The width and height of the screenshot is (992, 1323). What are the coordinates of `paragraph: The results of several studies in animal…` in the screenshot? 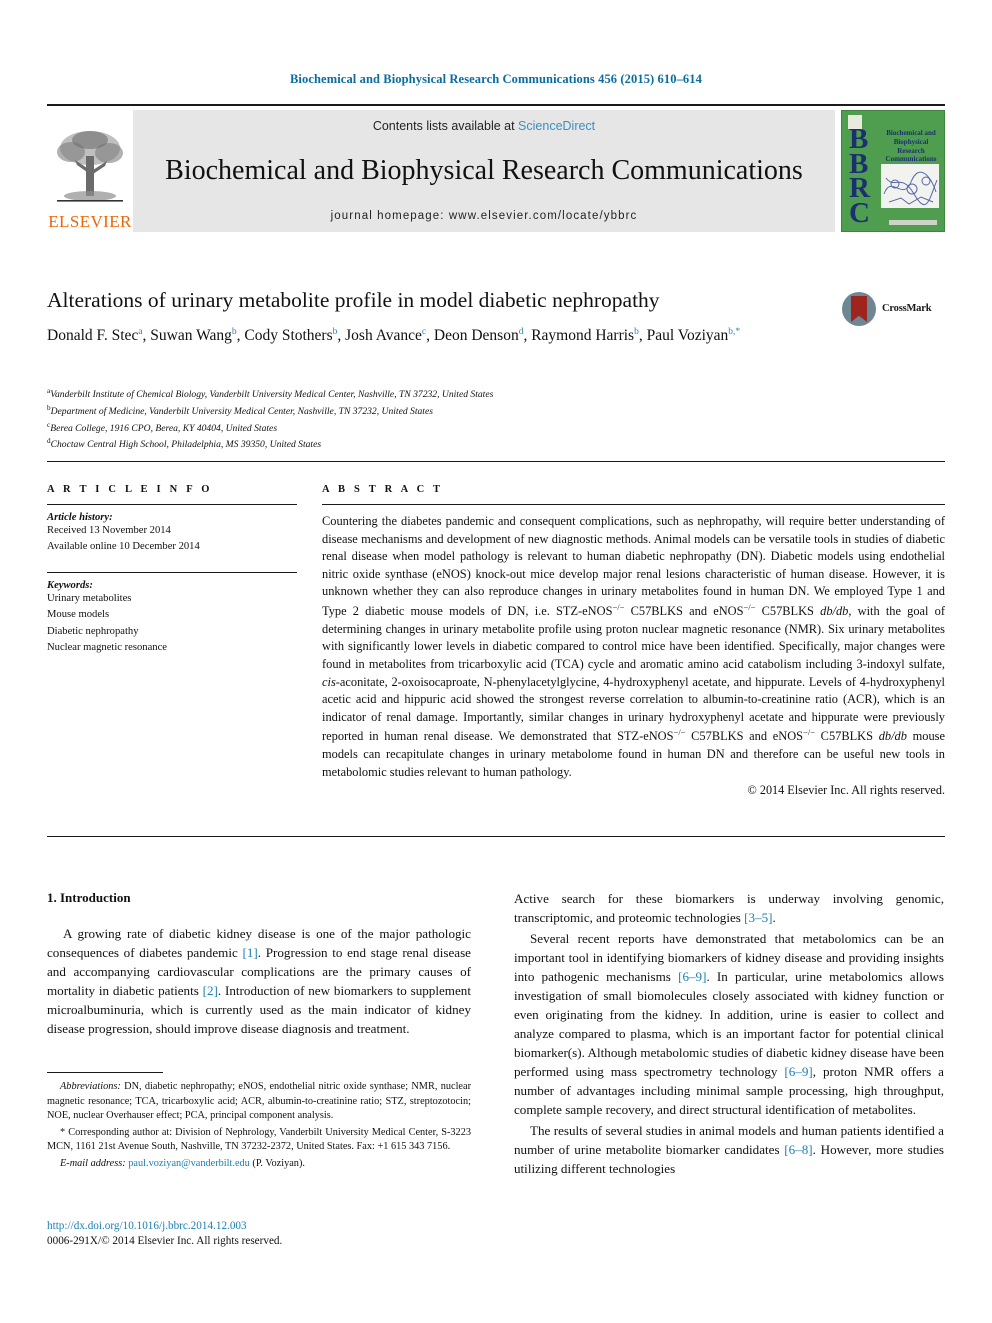 It's located at (729, 1149).